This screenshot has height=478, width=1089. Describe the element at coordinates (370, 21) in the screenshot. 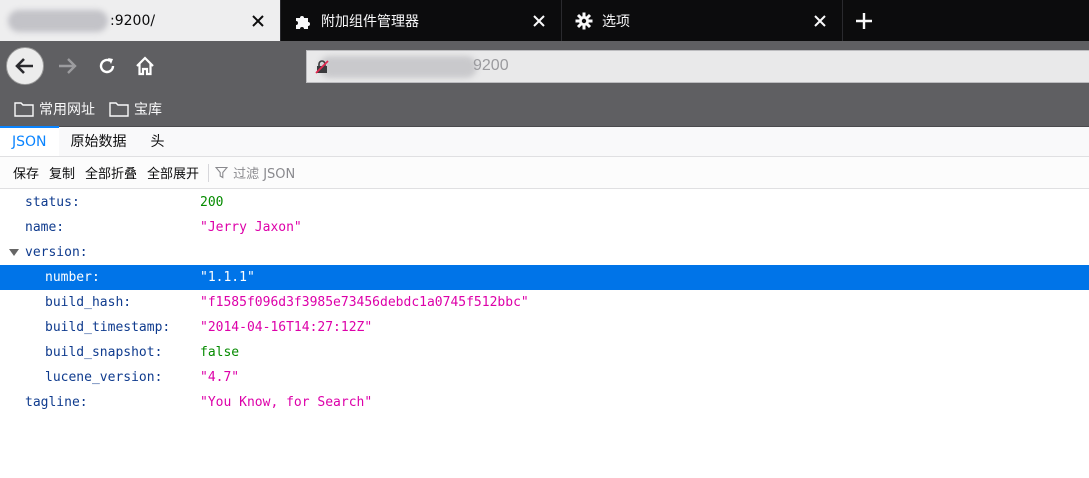

I see `tab-title: 附加组件管理器` at that location.